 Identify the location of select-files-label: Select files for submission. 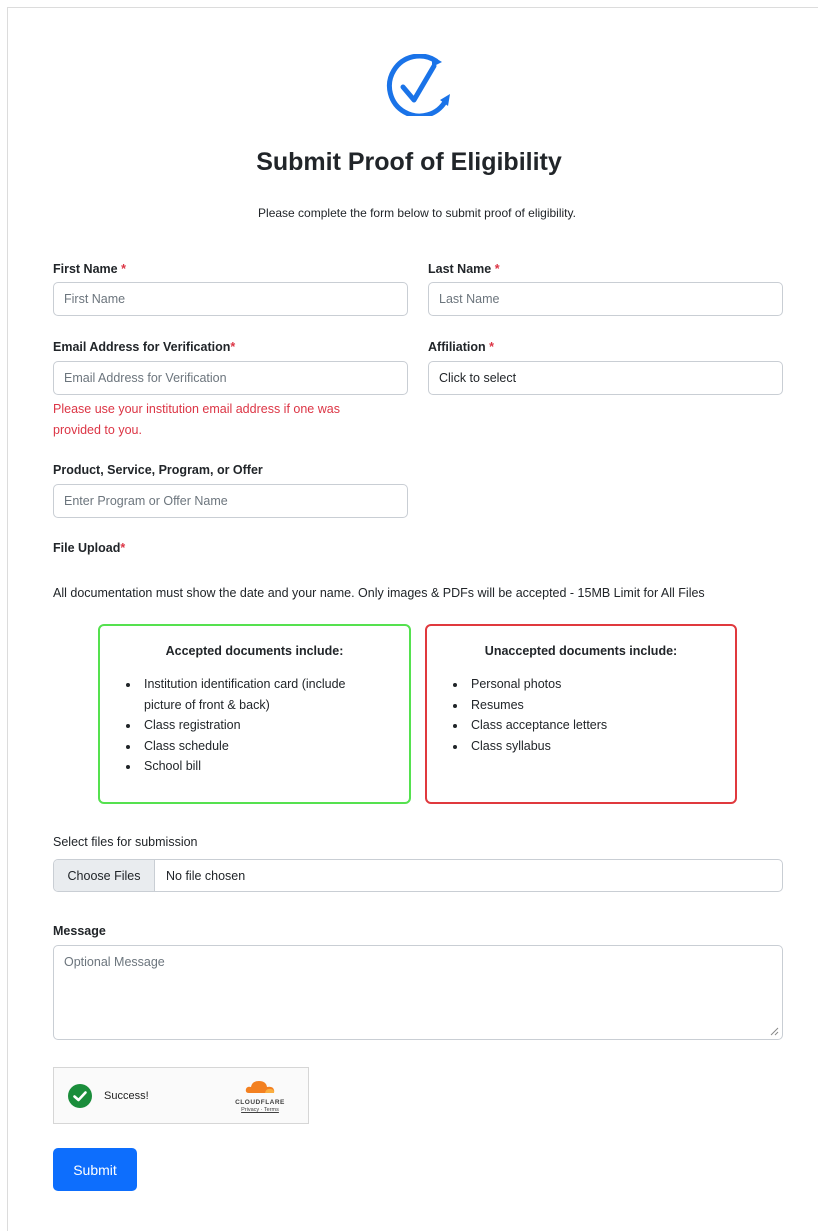
(125, 842).